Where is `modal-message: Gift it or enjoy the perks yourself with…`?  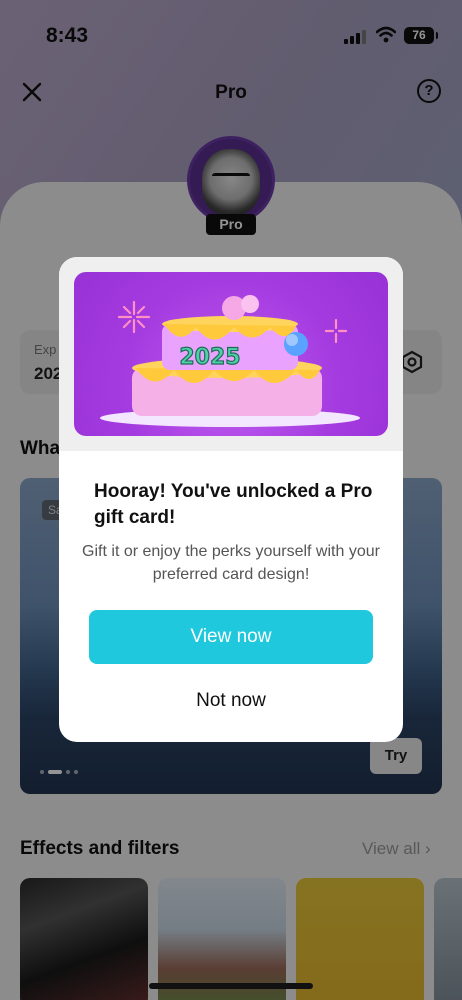
modal-message: Gift it or enjoy the perks yourself with… is located at coordinates (231, 563).